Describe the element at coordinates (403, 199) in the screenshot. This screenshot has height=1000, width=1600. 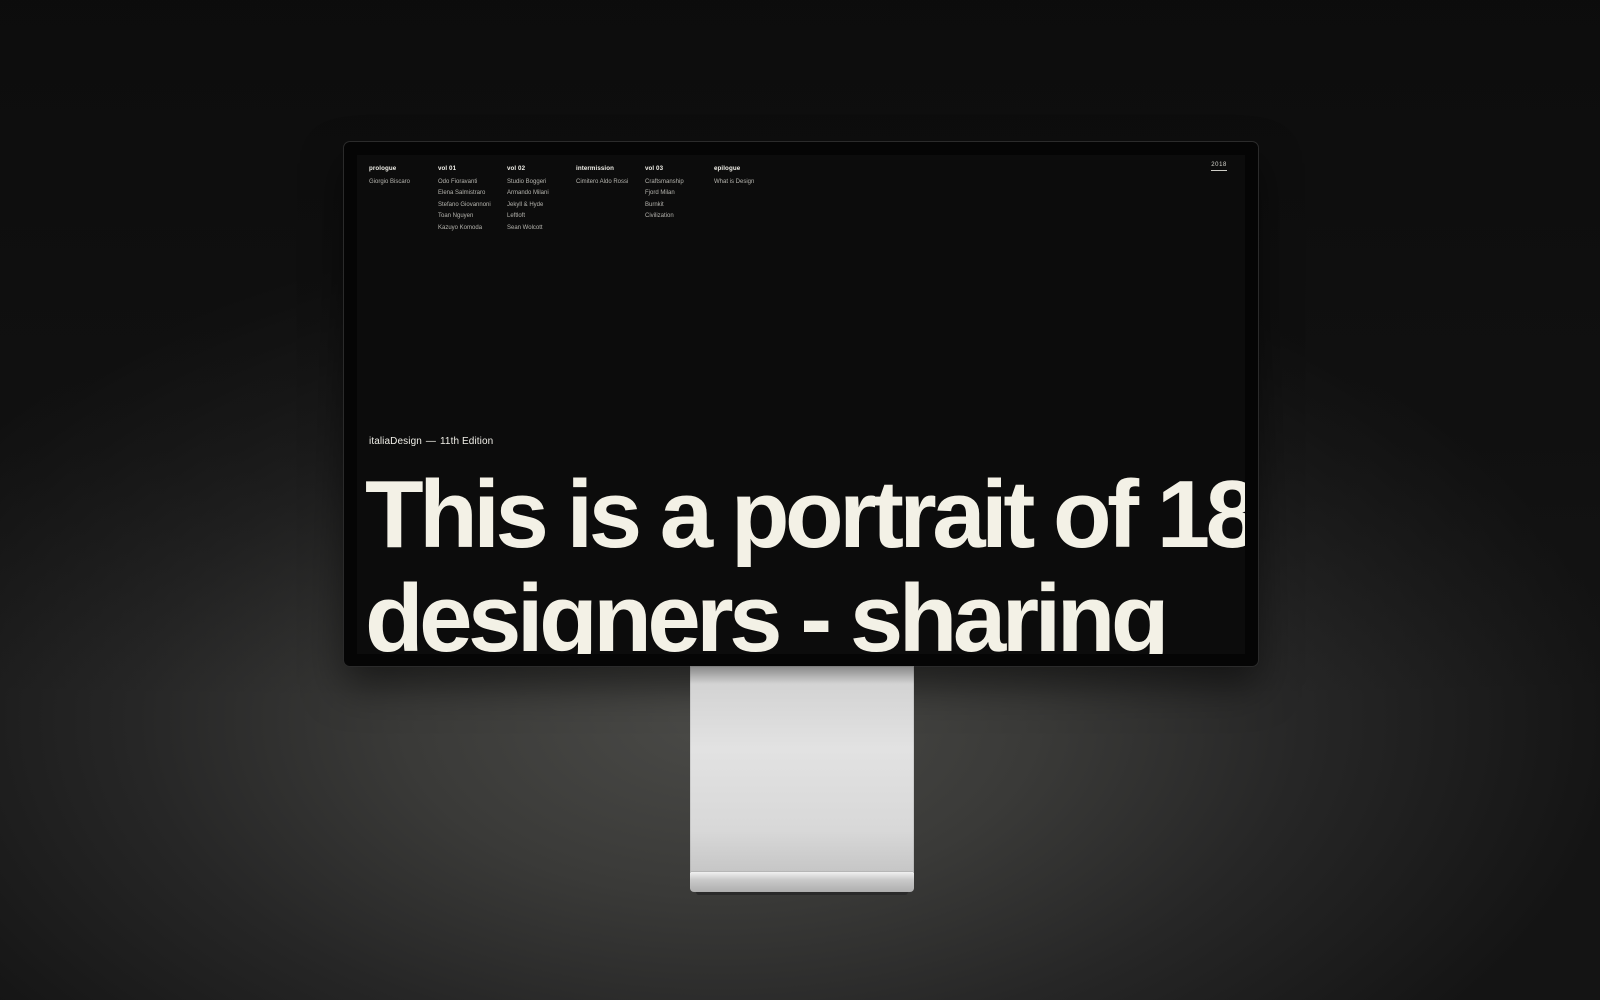
I see `nav-column-prologue: prologue Giorgio Biscaro` at that location.